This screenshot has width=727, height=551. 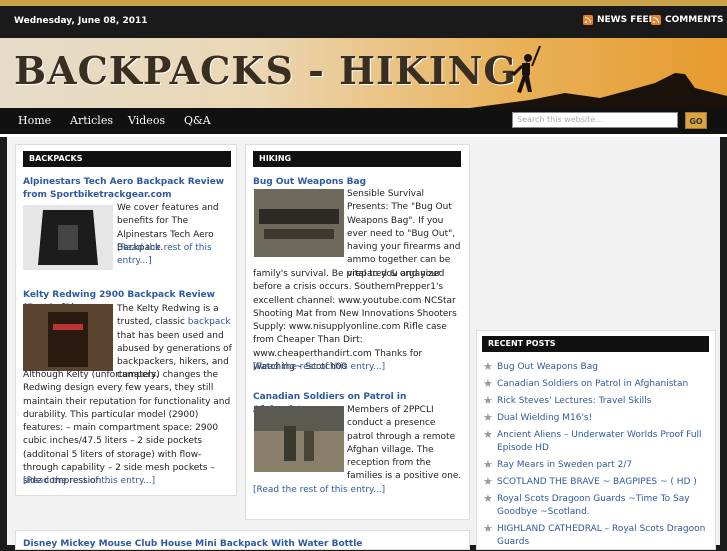 I want to click on header-banner: BACKPACKS - HIKING, so click(x=363, y=73).